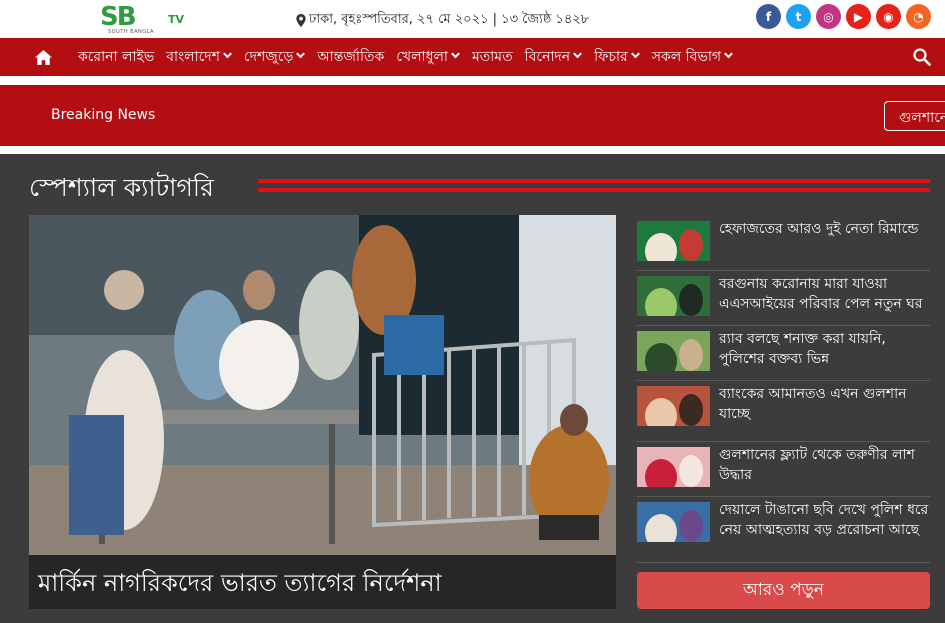 This screenshot has width=945, height=623. Describe the element at coordinates (611, 57) in the screenshot. I see `nav-item-label: ফিচার` at that location.